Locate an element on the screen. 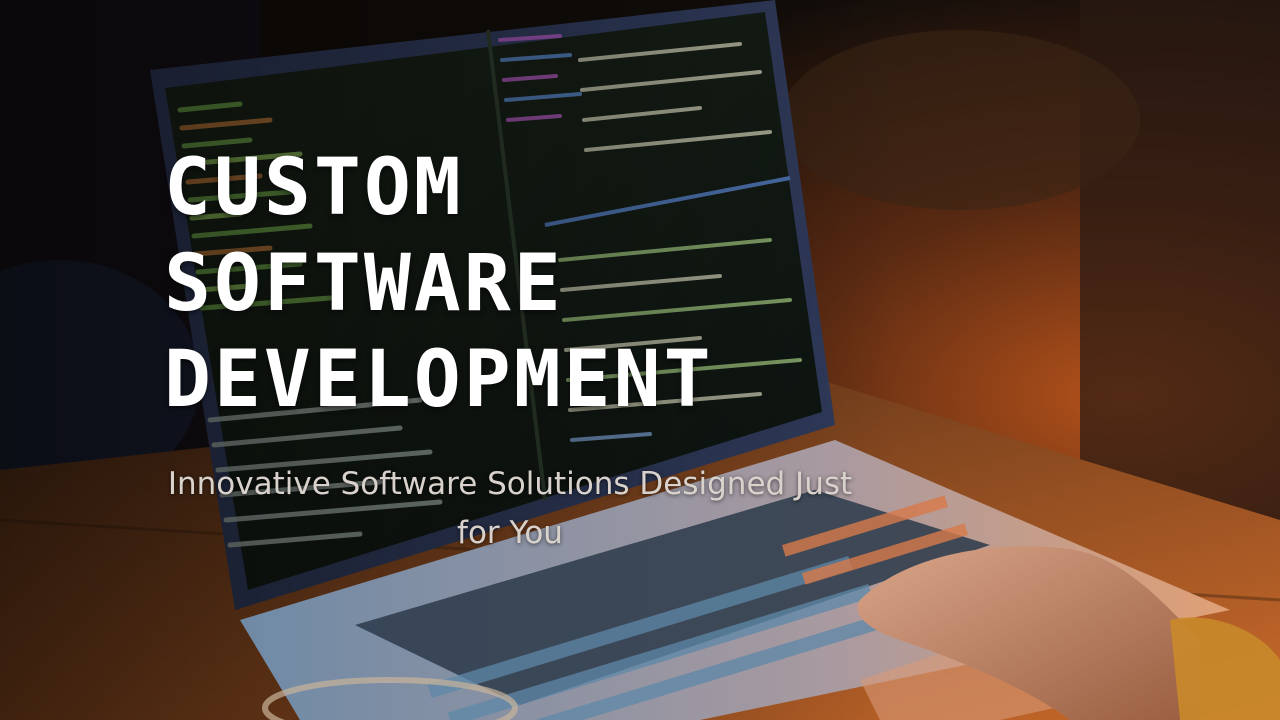  title-line-2: SOFTWARE is located at coordinates (364, 284).